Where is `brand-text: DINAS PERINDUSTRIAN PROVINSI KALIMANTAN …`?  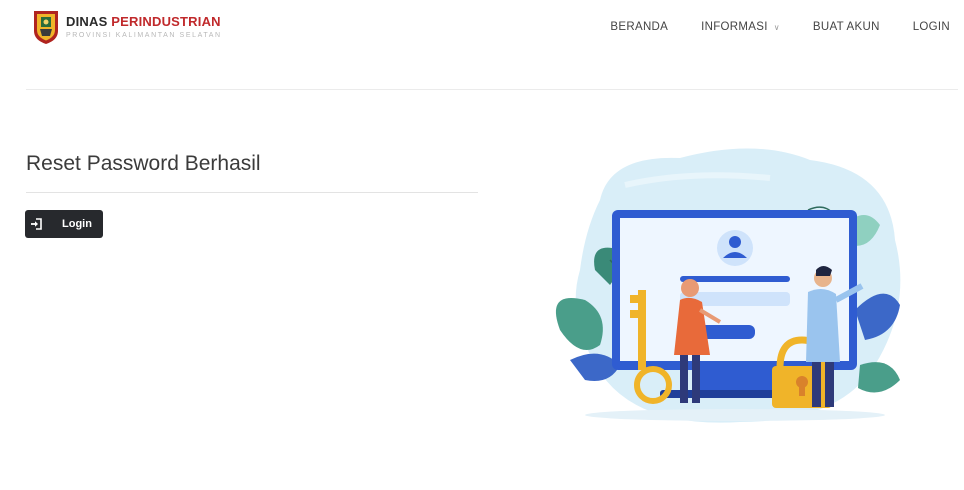
brand-text: DINAS PERINDUSTRIAN PROVINSI KALIMANTAN … is located at coordinates (144, 27).